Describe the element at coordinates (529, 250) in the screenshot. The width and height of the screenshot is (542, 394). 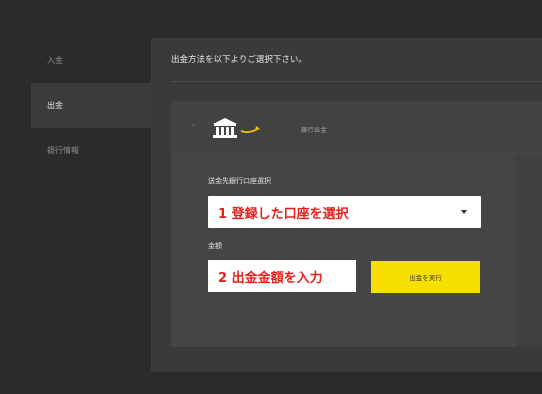
I see `panel-right-strip` at that location.